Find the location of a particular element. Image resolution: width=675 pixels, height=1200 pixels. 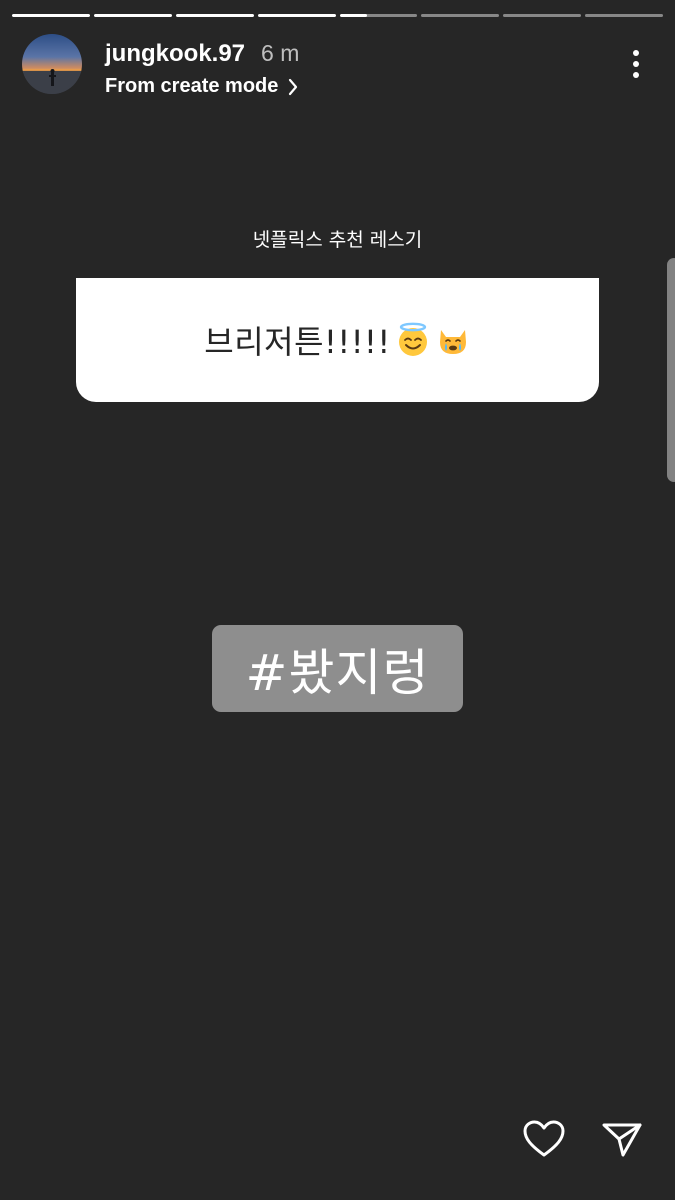

create-mode-label: From create mode is located at coordinates (192, 86).